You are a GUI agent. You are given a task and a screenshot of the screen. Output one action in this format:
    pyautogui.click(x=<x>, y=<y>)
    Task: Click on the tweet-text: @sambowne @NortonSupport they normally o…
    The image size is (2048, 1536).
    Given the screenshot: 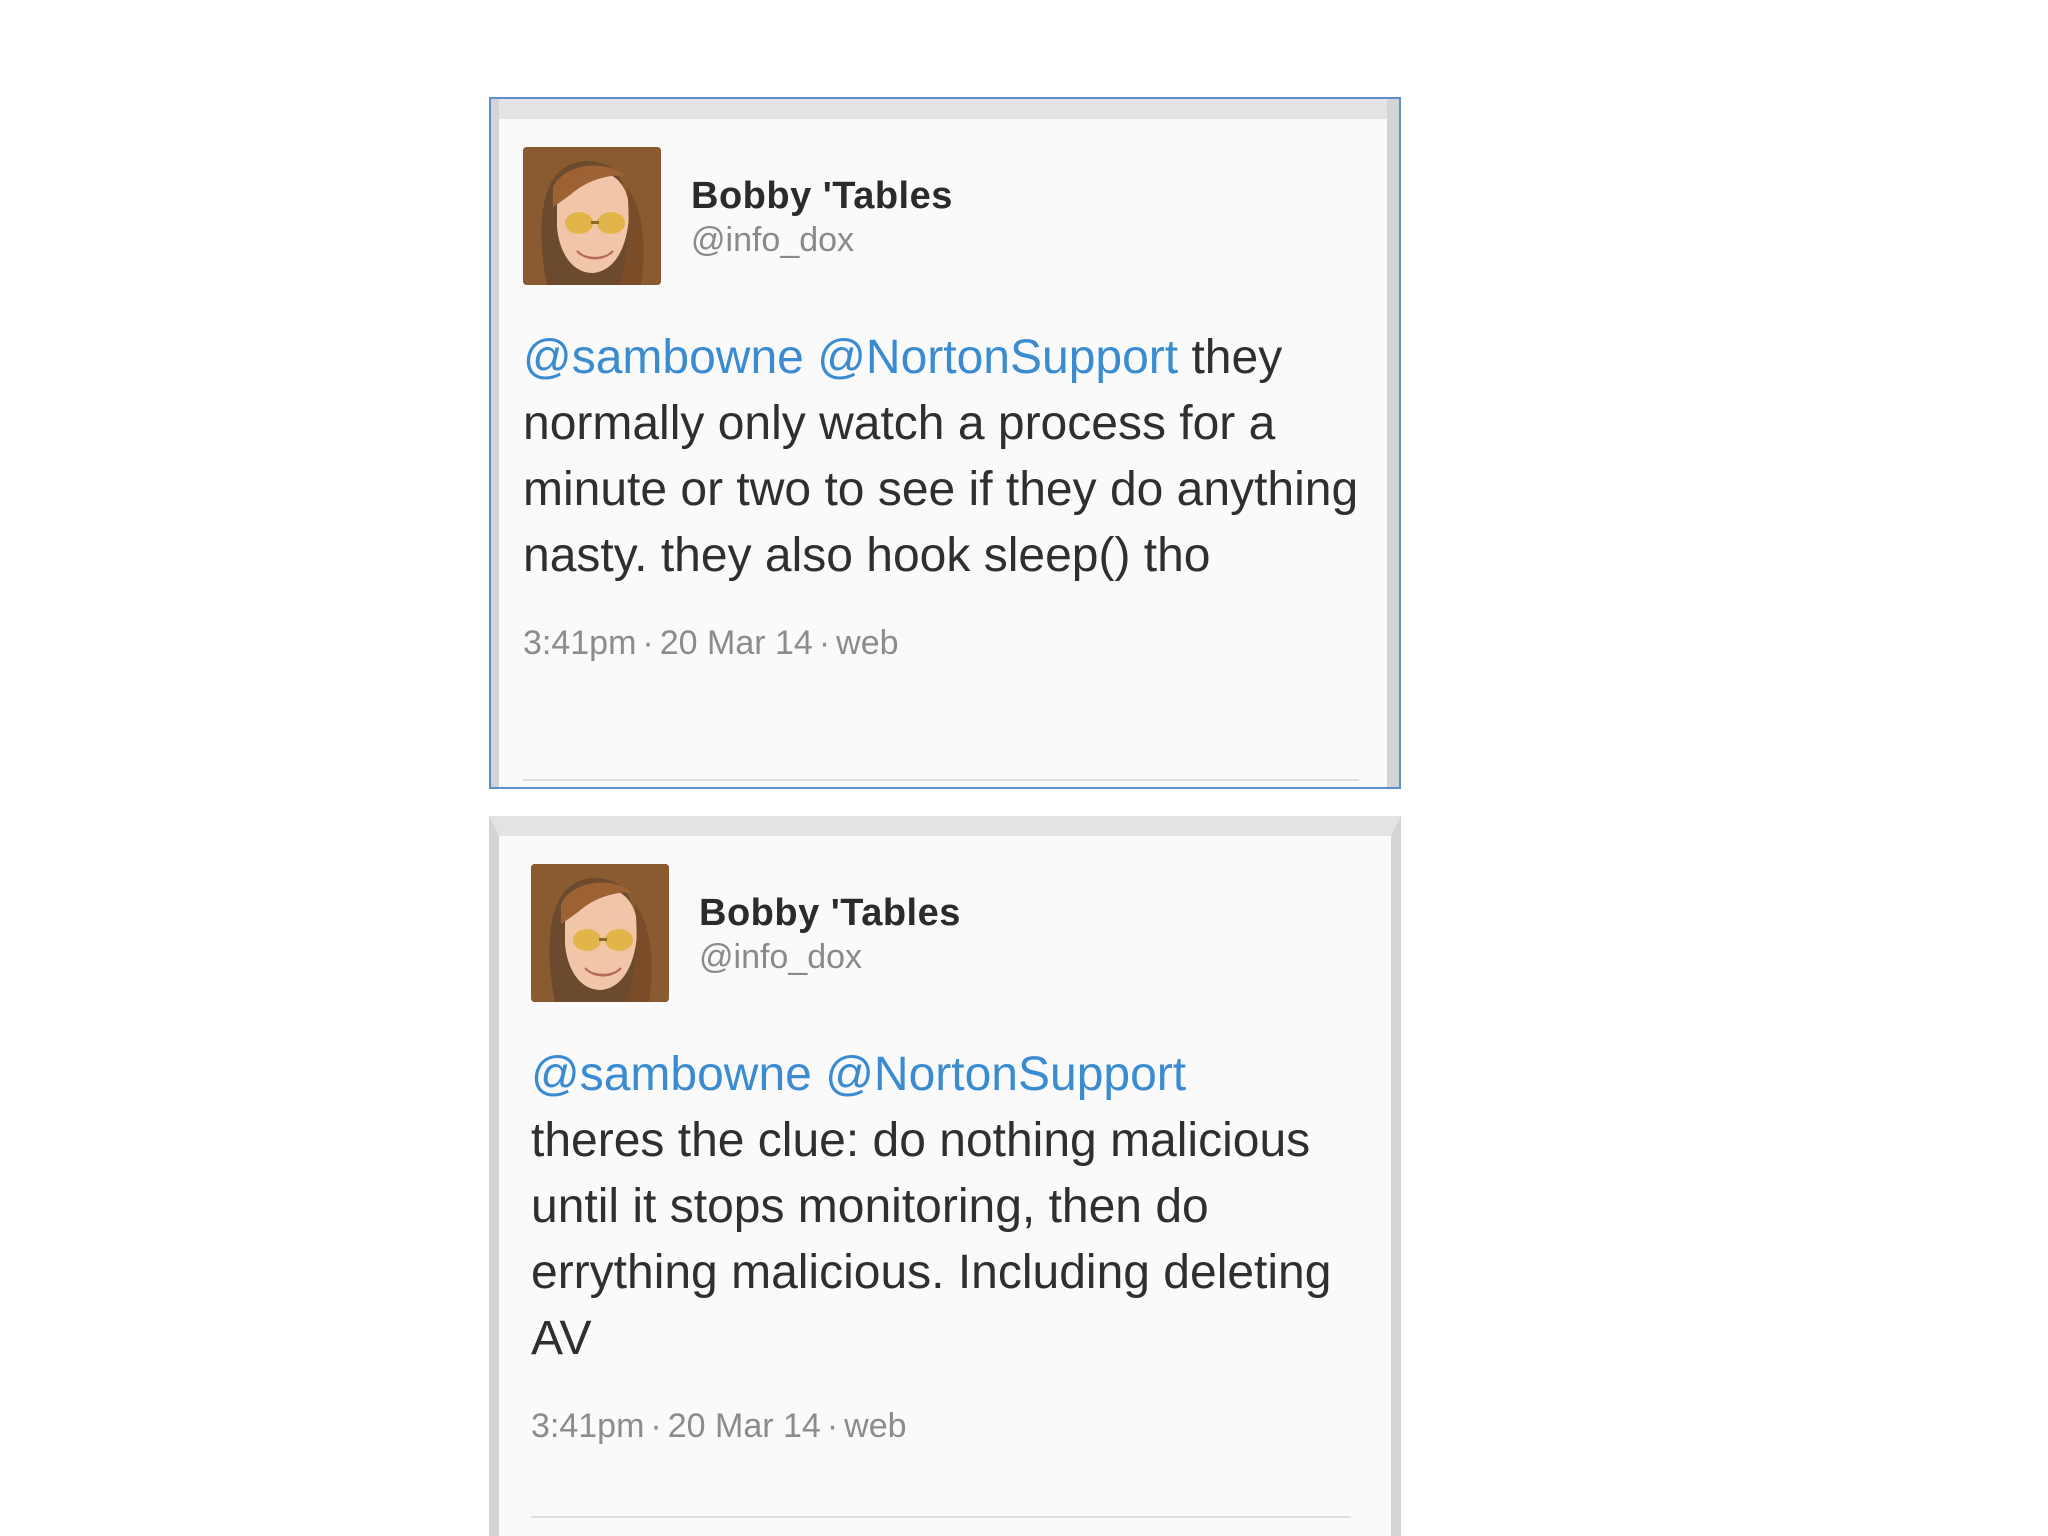 What is the action you would take?
    pyautogui.click(x=943, y=457)
    